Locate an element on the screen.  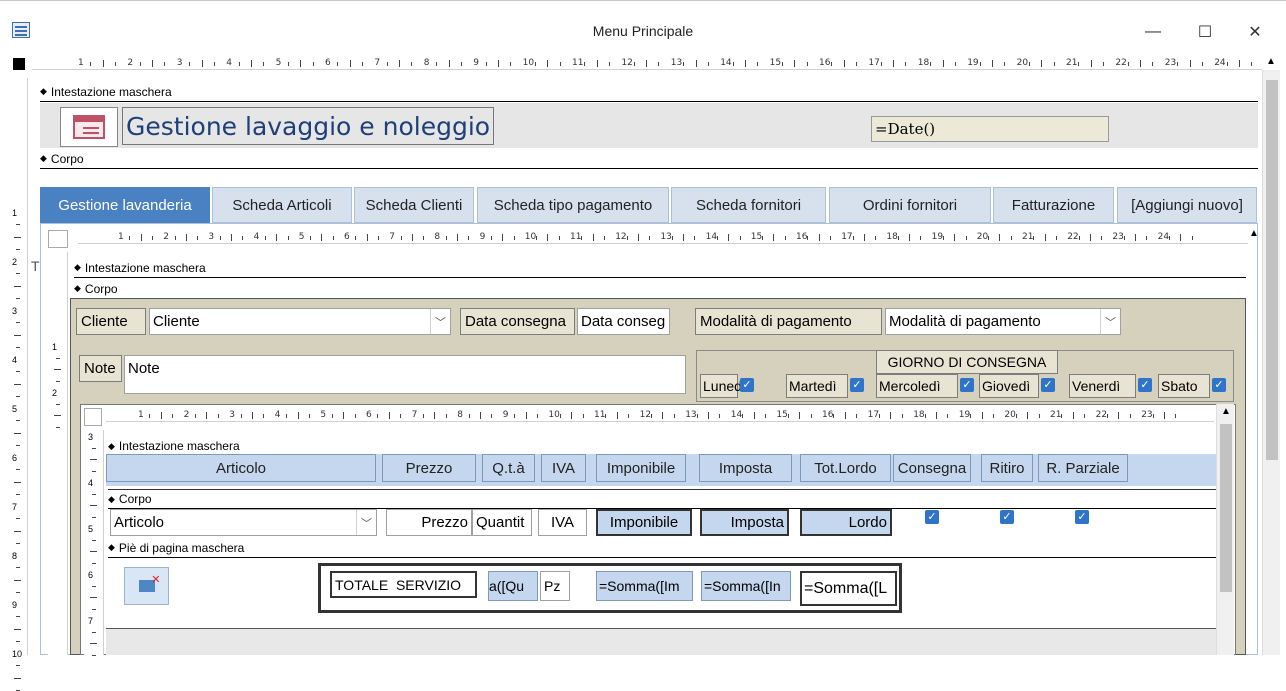
imposta-field: Imposta is located at coordinates (744, 522).